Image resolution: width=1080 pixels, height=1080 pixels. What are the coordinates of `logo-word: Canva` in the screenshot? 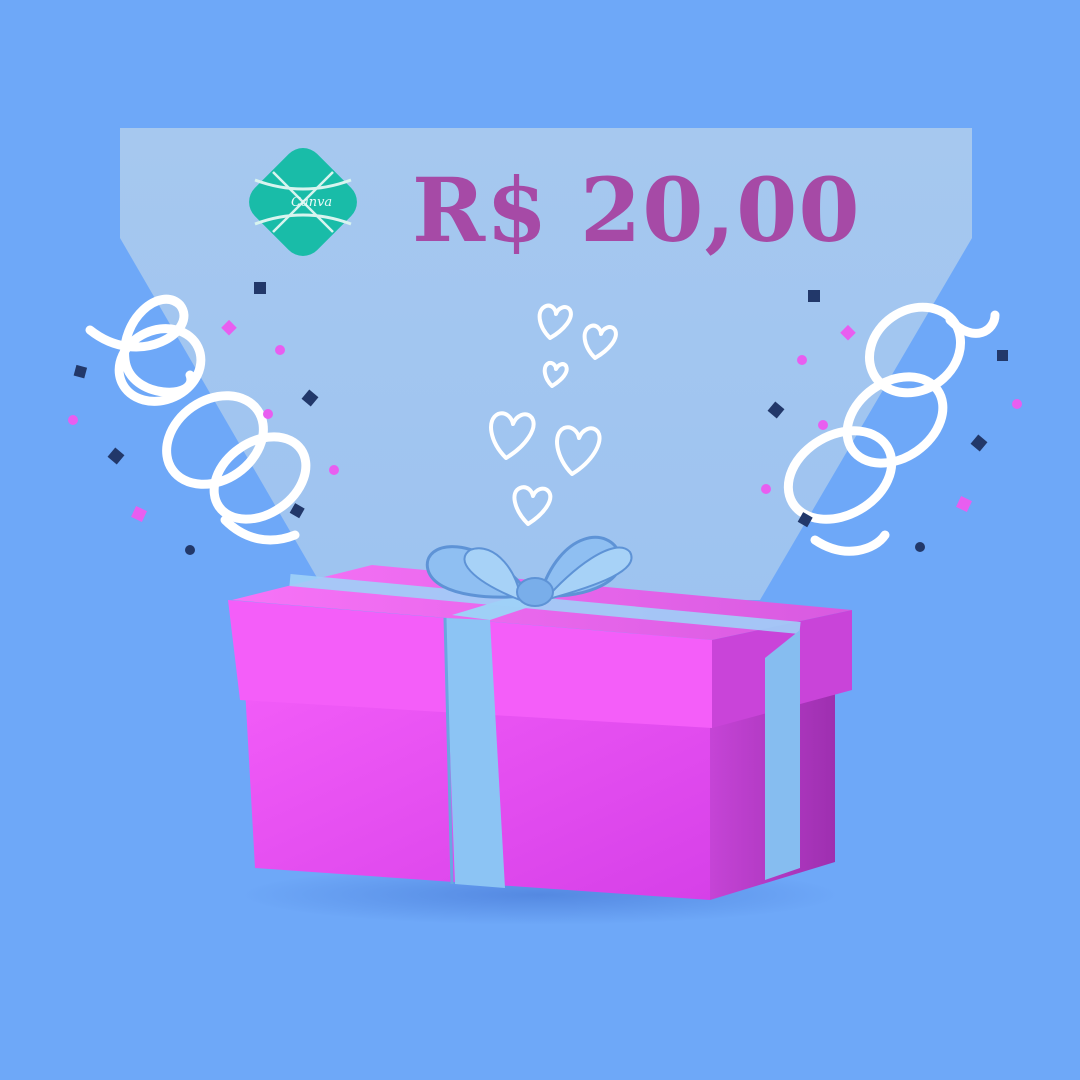 It's located at (311, 202).